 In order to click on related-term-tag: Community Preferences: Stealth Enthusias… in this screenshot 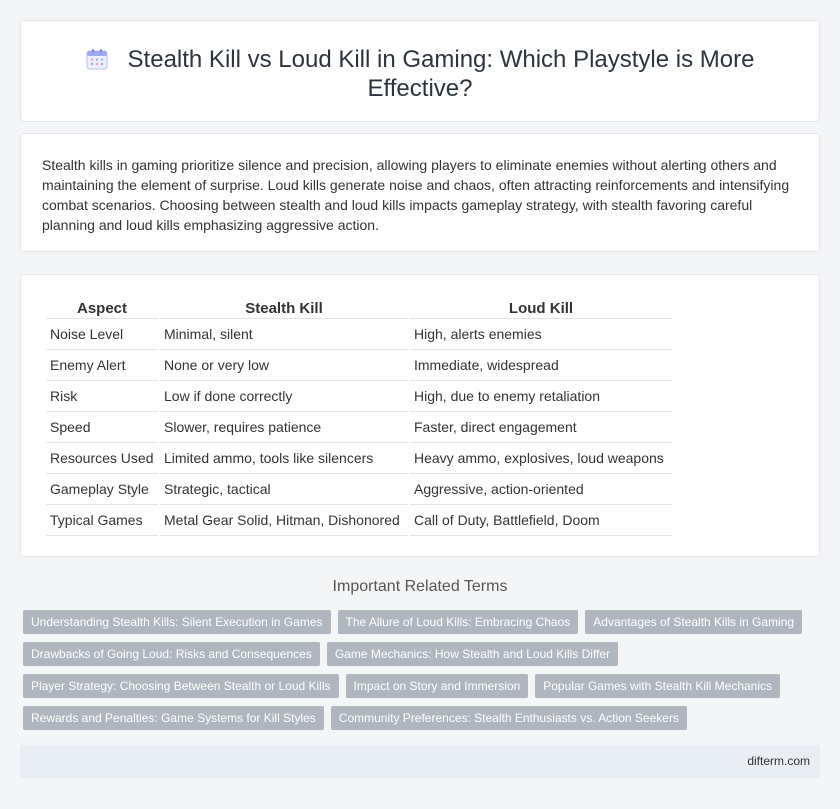, I will do `click(508, 718)`.